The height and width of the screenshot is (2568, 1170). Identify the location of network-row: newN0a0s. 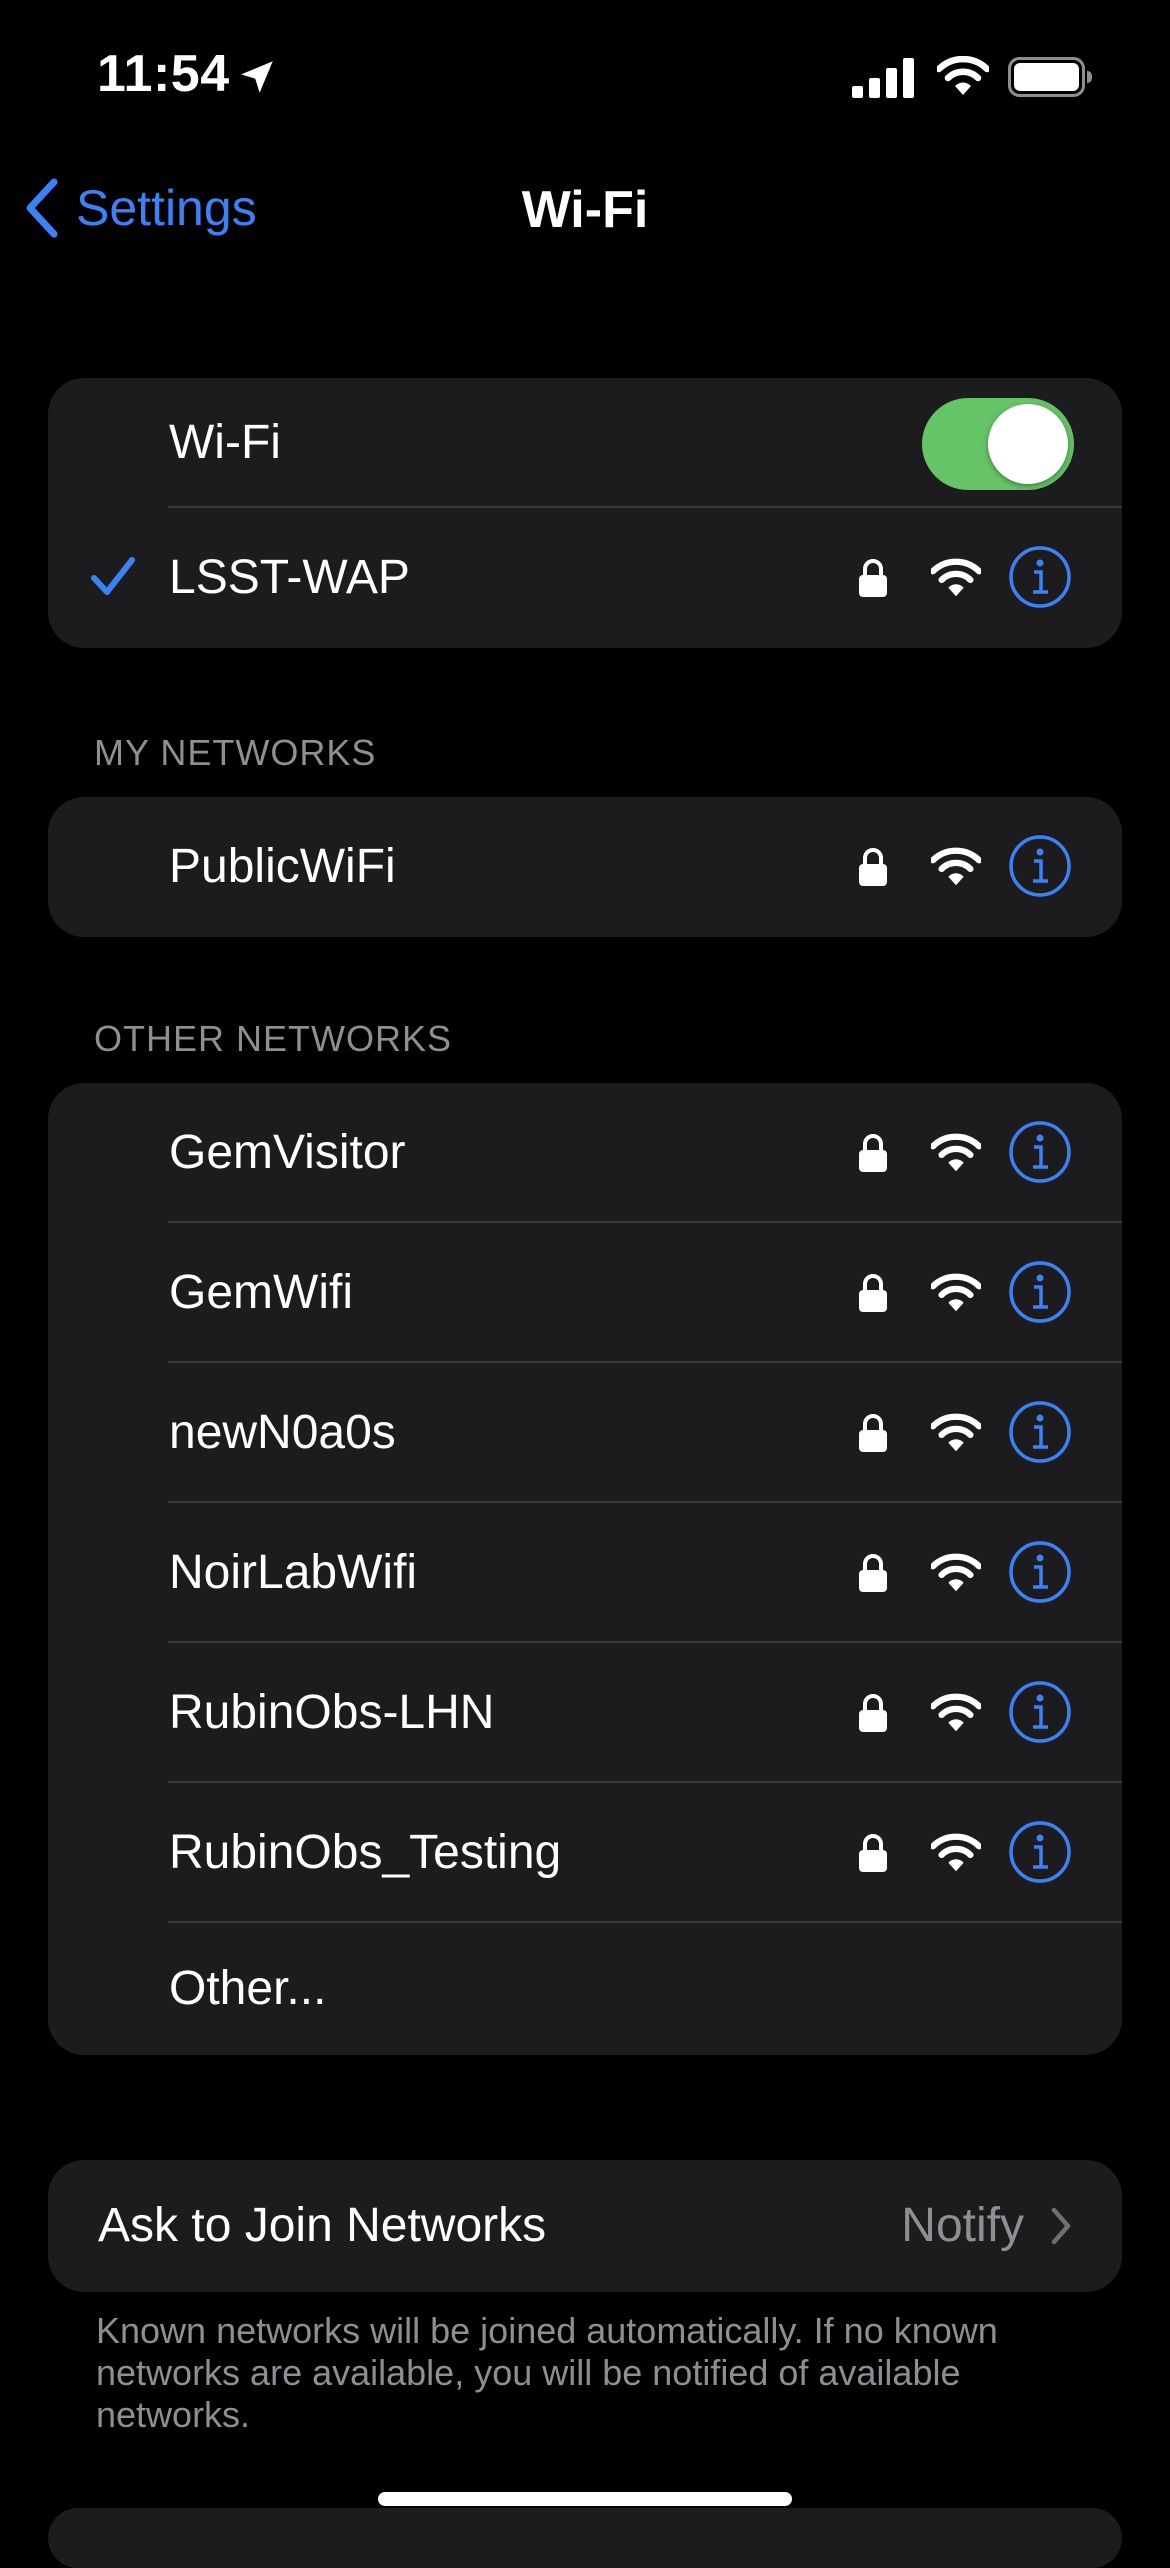
(585, 1433).